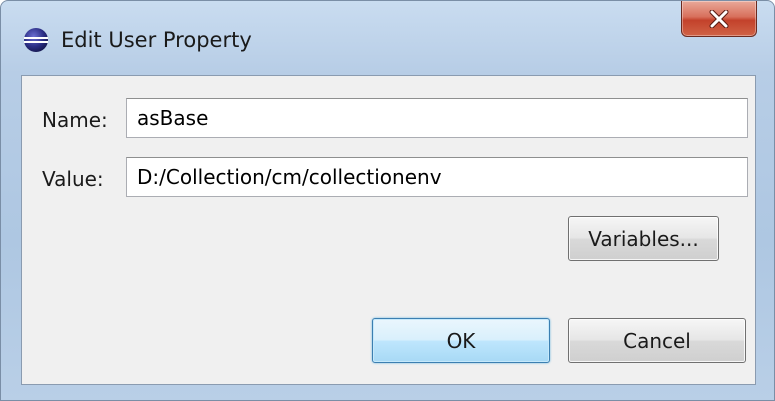  Describe the element at coordinates (437, 118) in the screenshot. I see `name-field` at that location.